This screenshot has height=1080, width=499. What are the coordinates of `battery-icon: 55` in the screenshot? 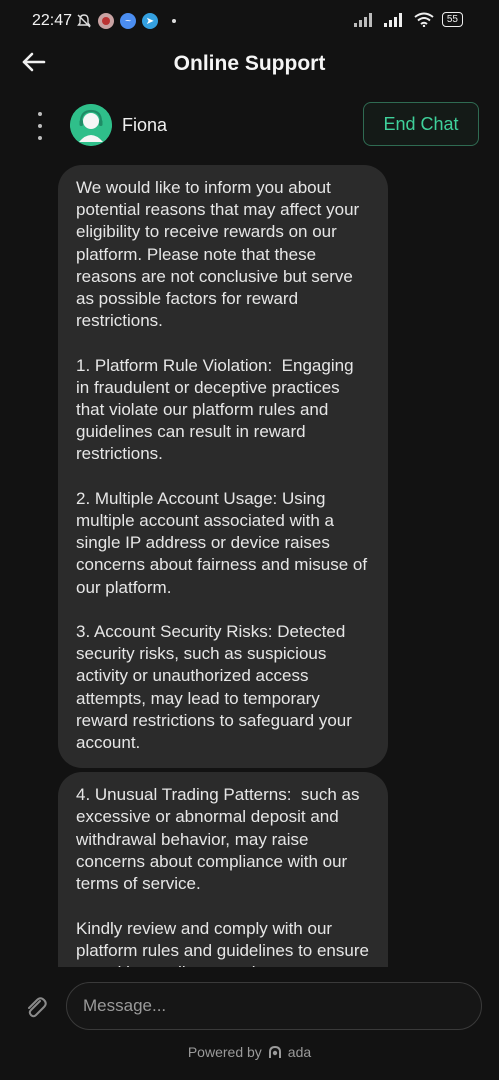 It's located at (452, 19).